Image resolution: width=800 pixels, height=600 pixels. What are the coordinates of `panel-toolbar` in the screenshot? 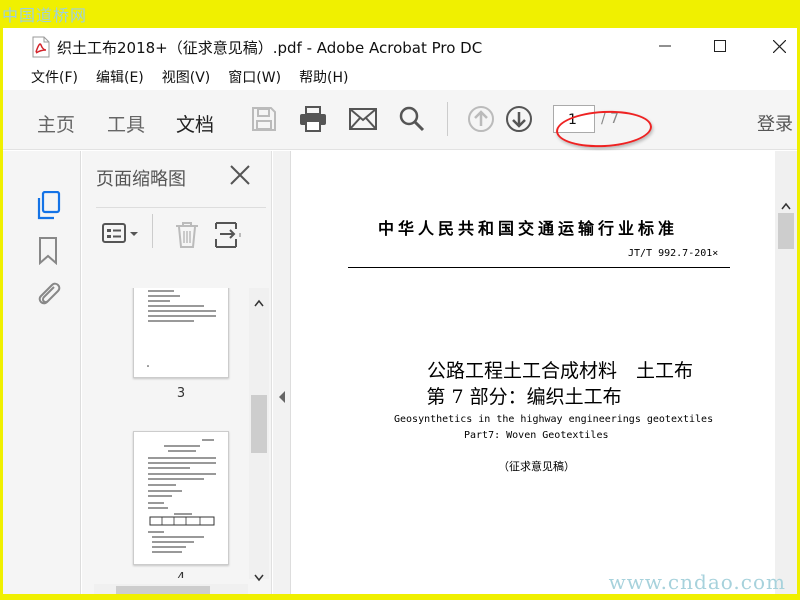 It's located at (181, 227).